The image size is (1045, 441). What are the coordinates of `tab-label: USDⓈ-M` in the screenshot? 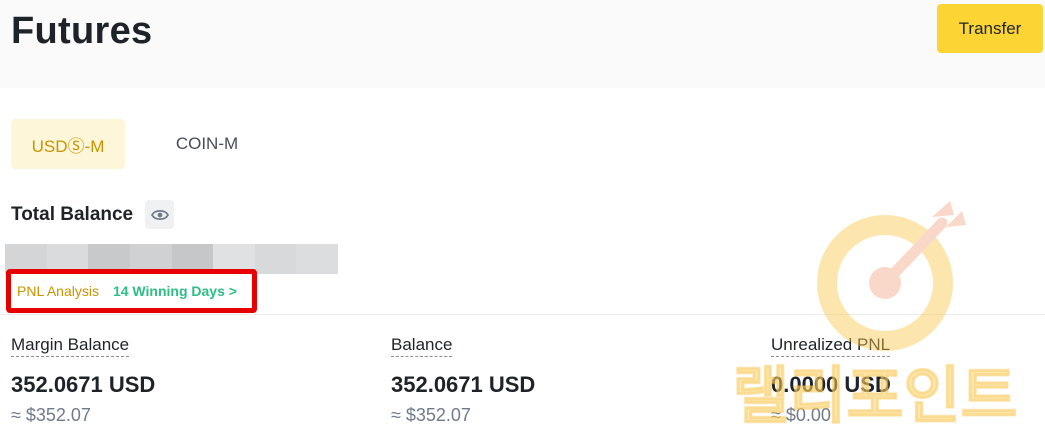 It's located at (68, 146).